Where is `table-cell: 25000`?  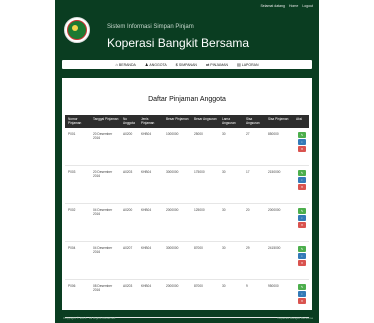 table-cell: 25000 is located at coordinates (198, 134).